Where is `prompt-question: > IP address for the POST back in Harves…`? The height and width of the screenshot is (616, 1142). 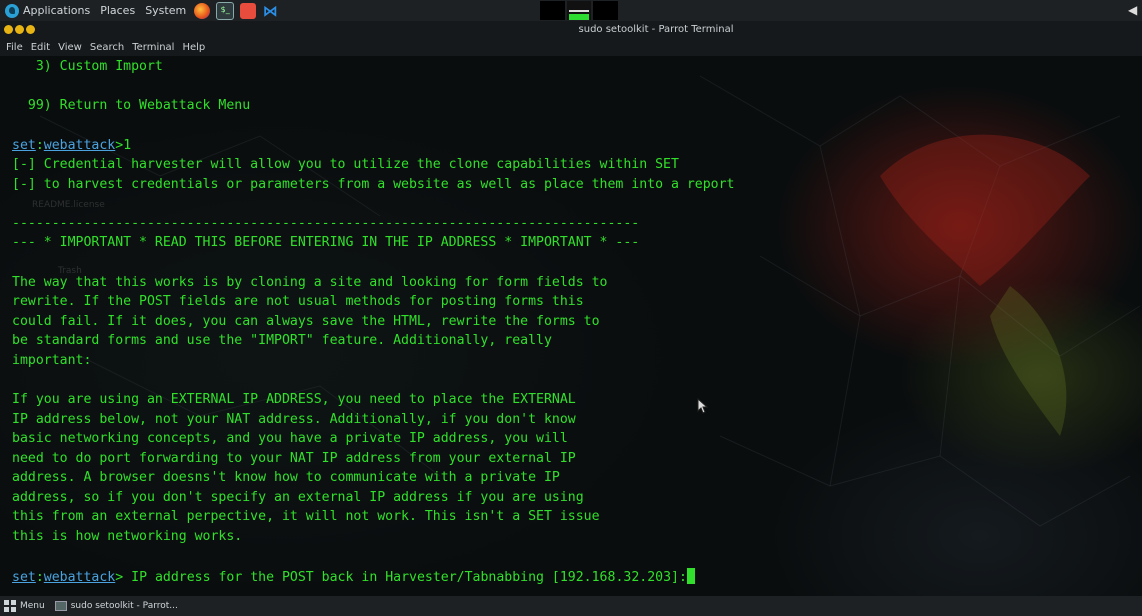
prompt-question: > IP address for the POST back in Harves… is located at coordinates (401, 577).